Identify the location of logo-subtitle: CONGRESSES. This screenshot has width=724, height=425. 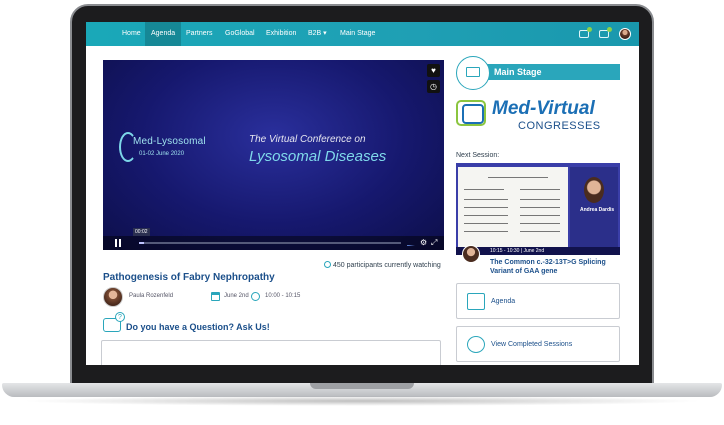
(559, 126).